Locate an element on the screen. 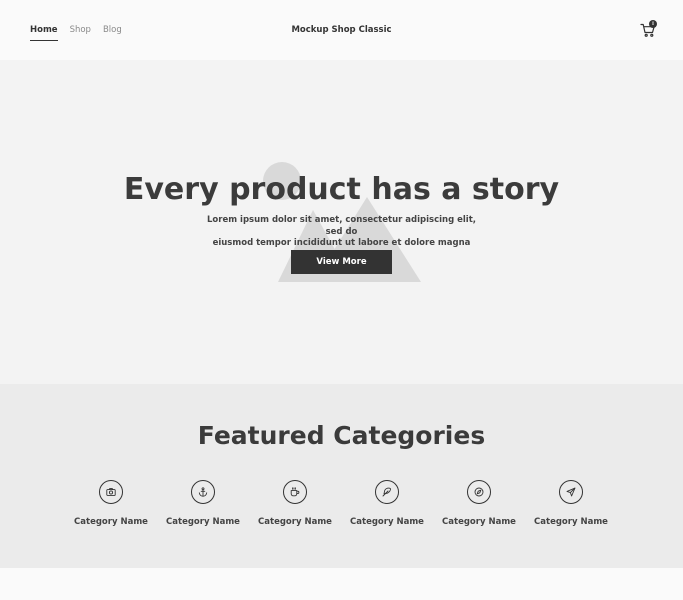  brand-title: Mockup Shop Classic is located at coordinates (341, 30).